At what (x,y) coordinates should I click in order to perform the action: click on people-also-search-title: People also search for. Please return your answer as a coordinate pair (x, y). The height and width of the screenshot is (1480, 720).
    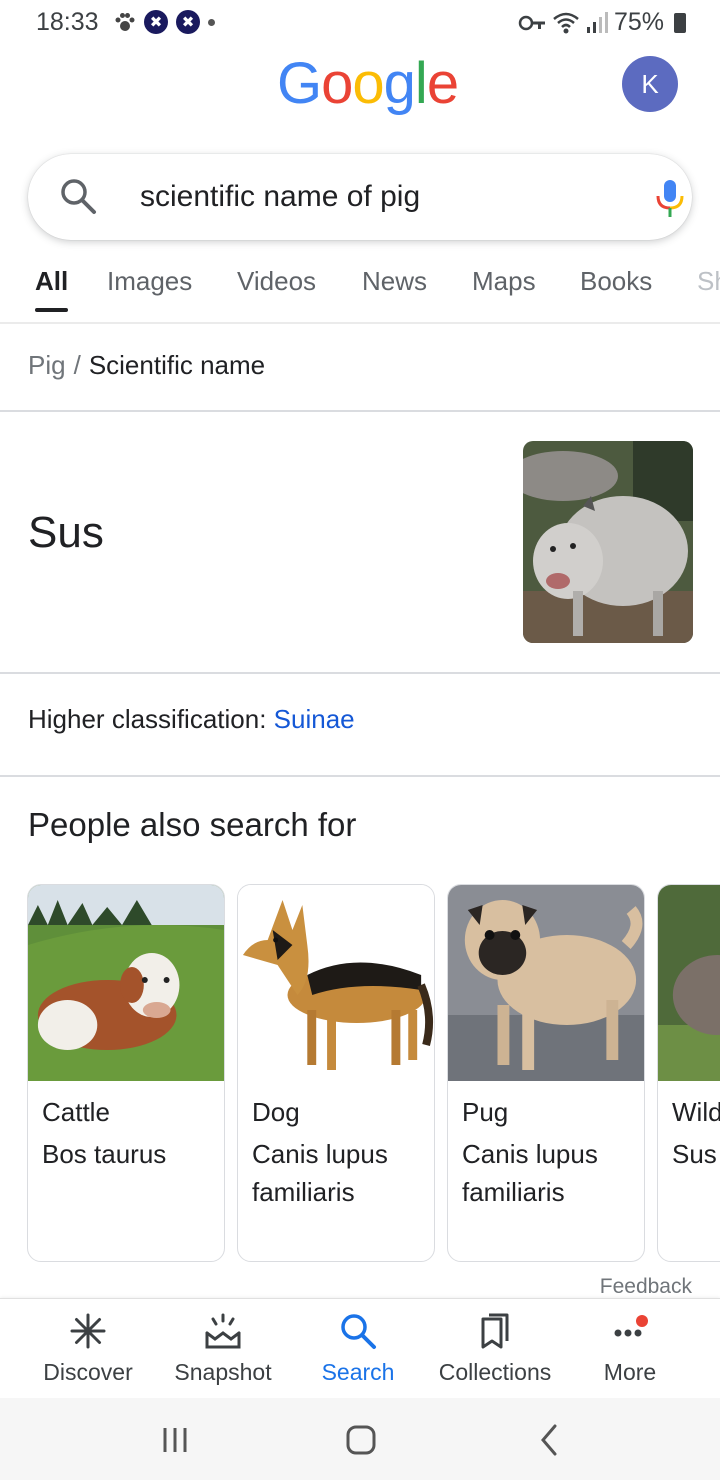
    Looking at the image, I should click on (192, 824).